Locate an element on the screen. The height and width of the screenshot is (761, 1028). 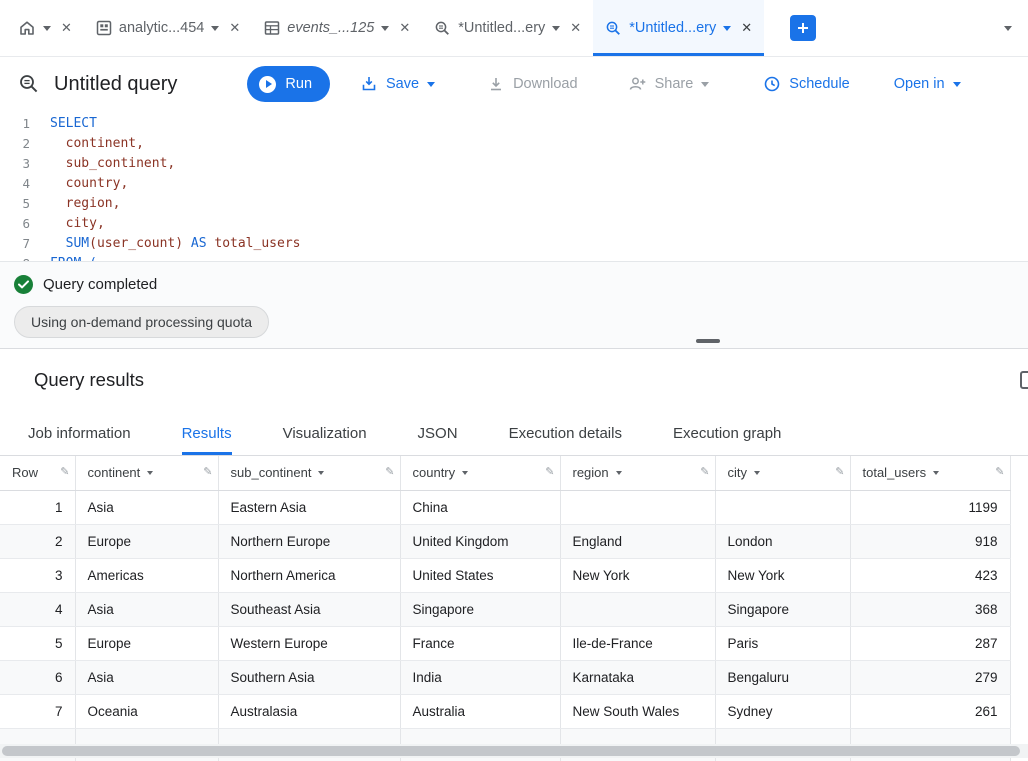
results-title: Query results is located at coordinates (89, 379).